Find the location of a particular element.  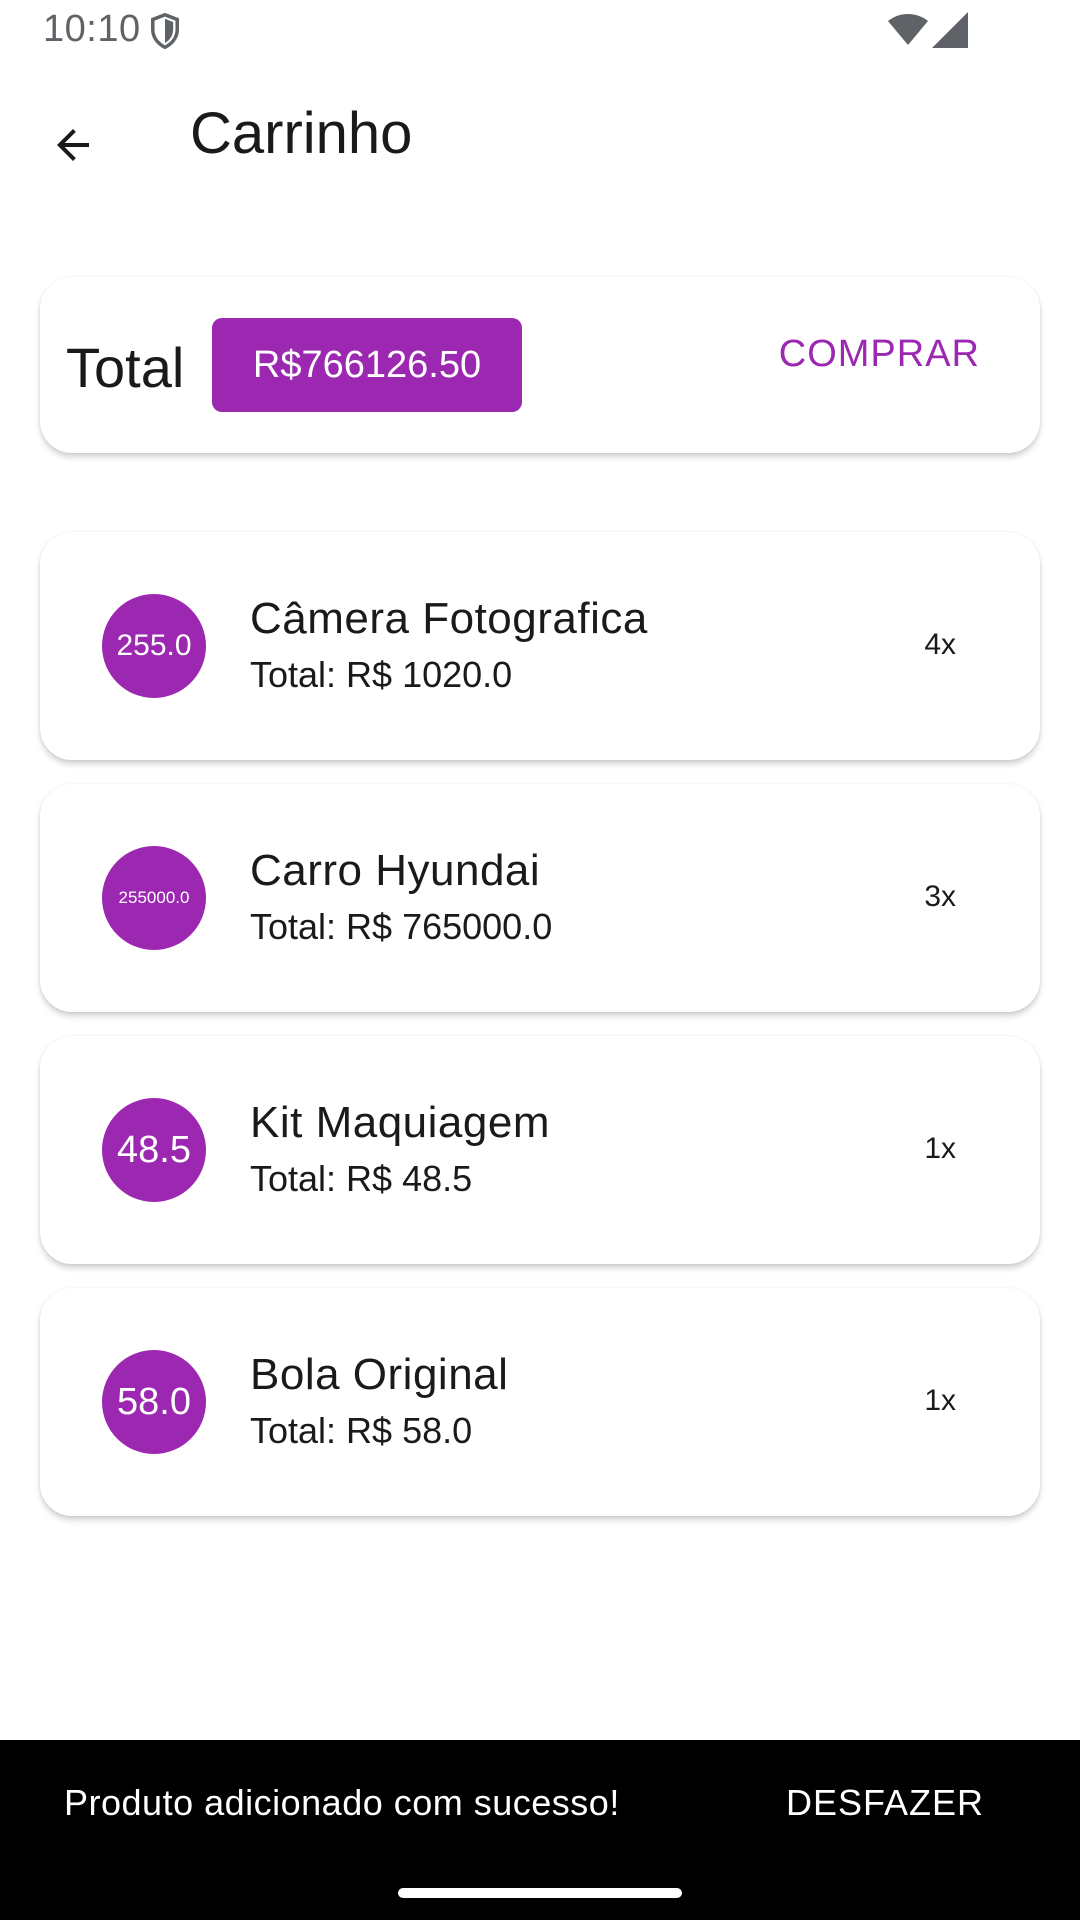

arrow-back-icon is located at coordinates (73, 145).